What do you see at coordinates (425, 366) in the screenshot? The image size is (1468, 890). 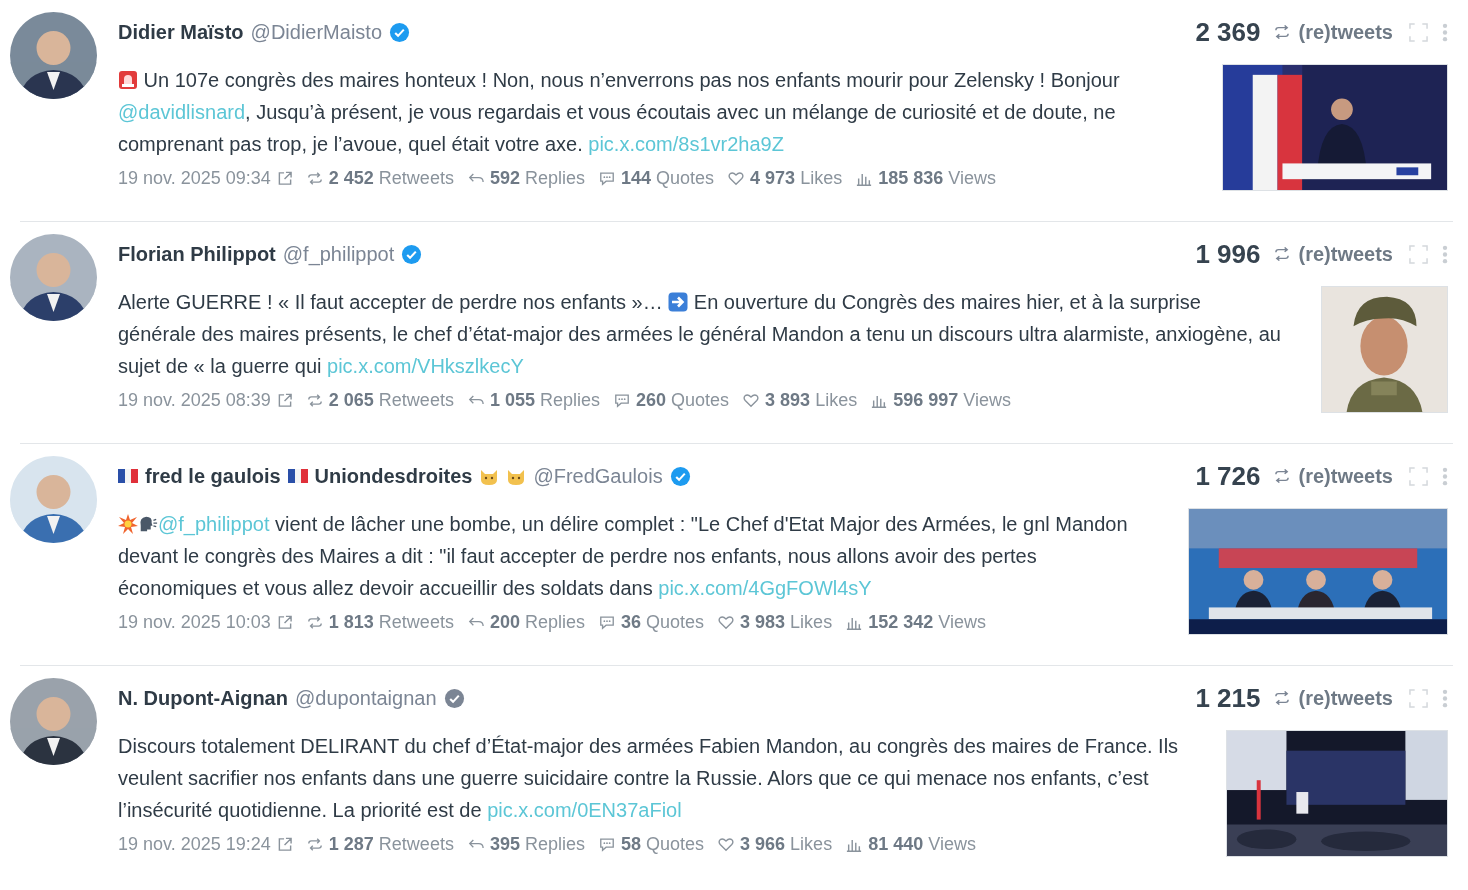 I see `link: pic.x.com/VHkszlkecY` at bounding box center [425, 366].